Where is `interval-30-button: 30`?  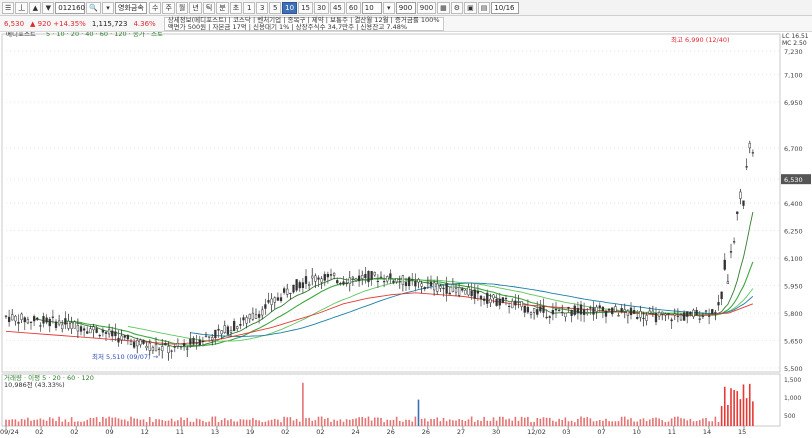 interval-30-button: 30 is located at coordinates (321, 7).